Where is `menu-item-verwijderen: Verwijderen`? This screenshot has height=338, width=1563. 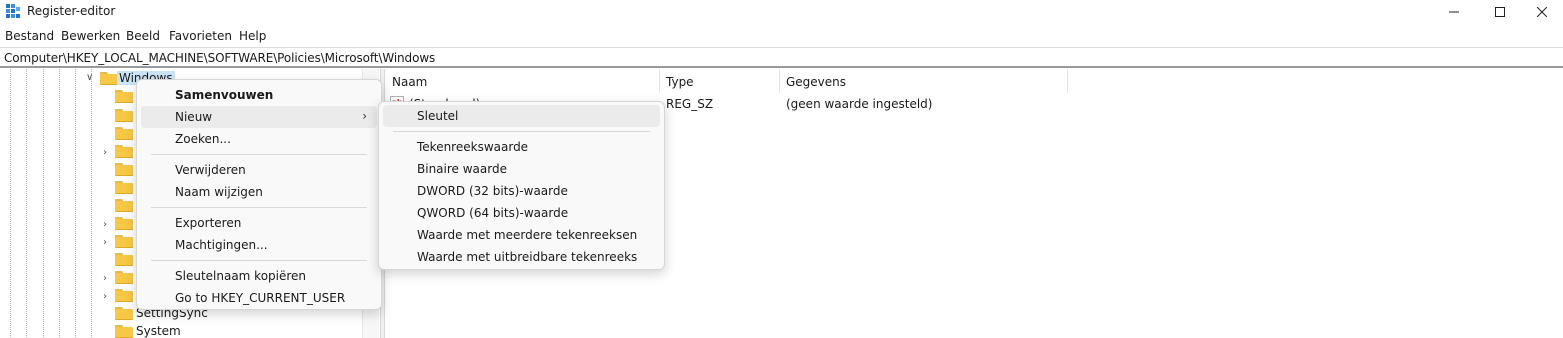 menu-item-verwijderen: Verwijderen is located at coordinates (259, 170).